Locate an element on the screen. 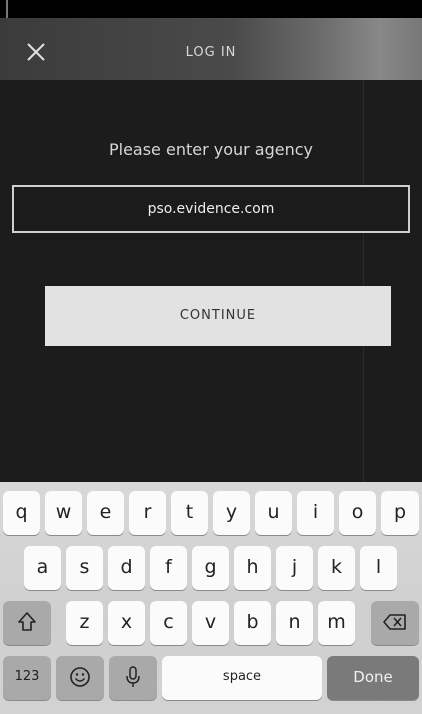  shift-key is located at coordinates (27, 623).